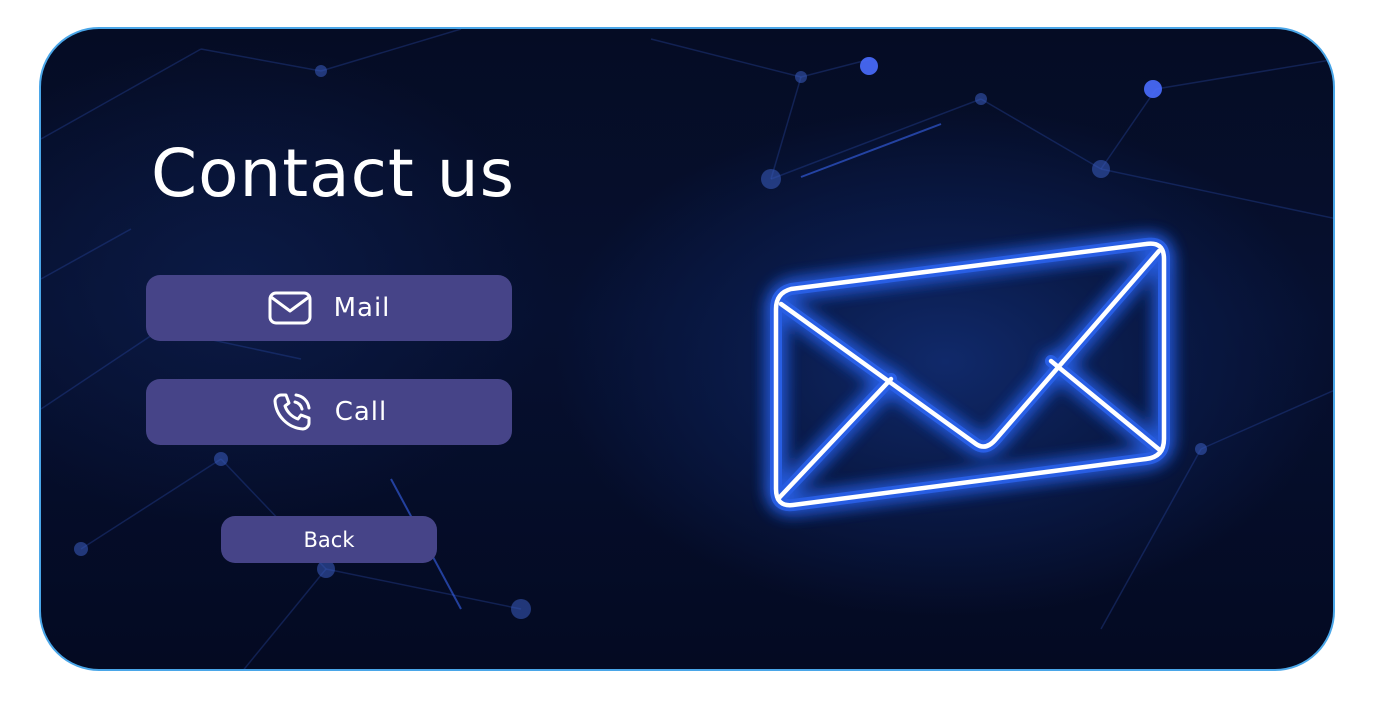 This screenshot has width=1388, height=711. What do you see at coordinates (329, 308) in the screenshot?
I see `mail-button: Mail` at bounding box center [329, 308].